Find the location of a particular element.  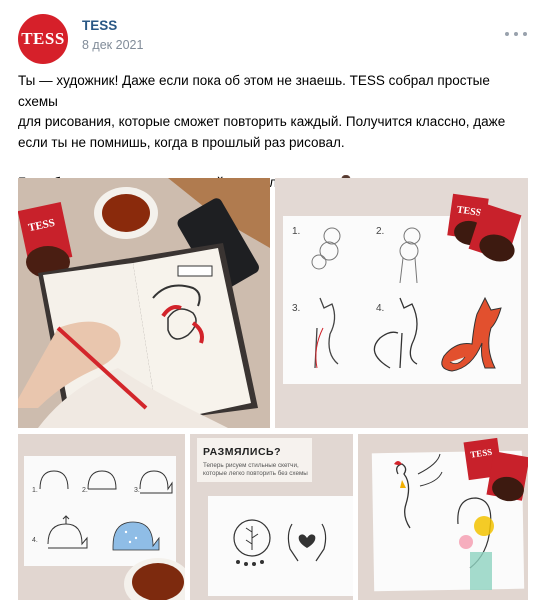

author-name: TESS is located at coordinates (99, 25).